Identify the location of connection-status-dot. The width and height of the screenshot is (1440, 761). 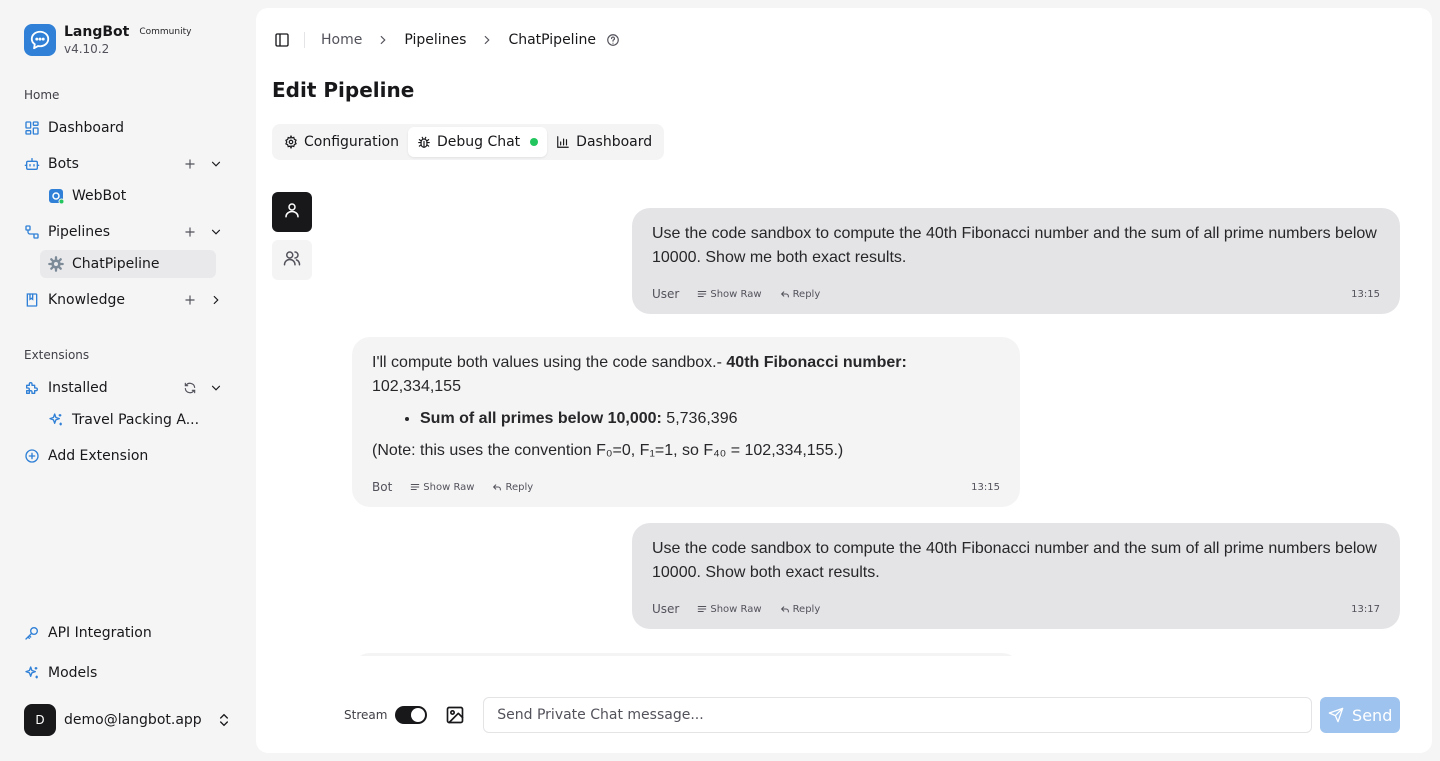
(534, 142).